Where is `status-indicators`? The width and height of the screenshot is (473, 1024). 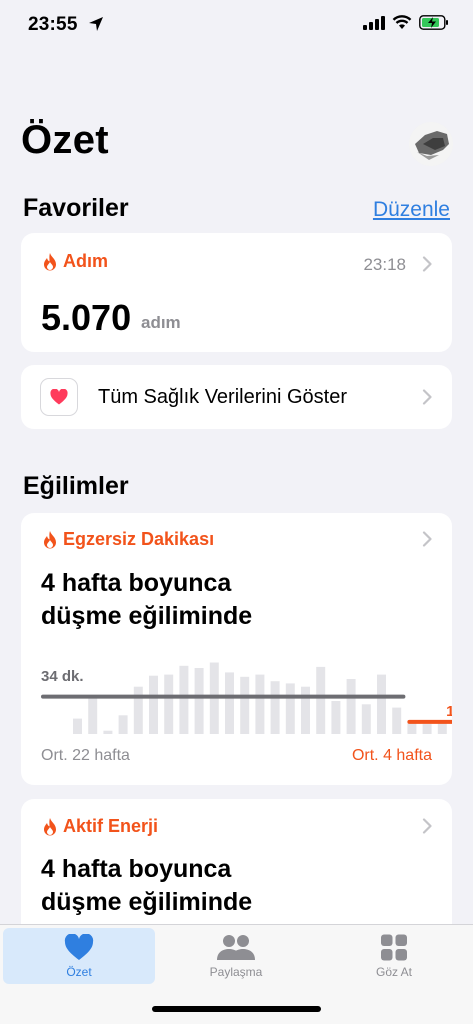
status-indicators is located at coordinates (406, 22).